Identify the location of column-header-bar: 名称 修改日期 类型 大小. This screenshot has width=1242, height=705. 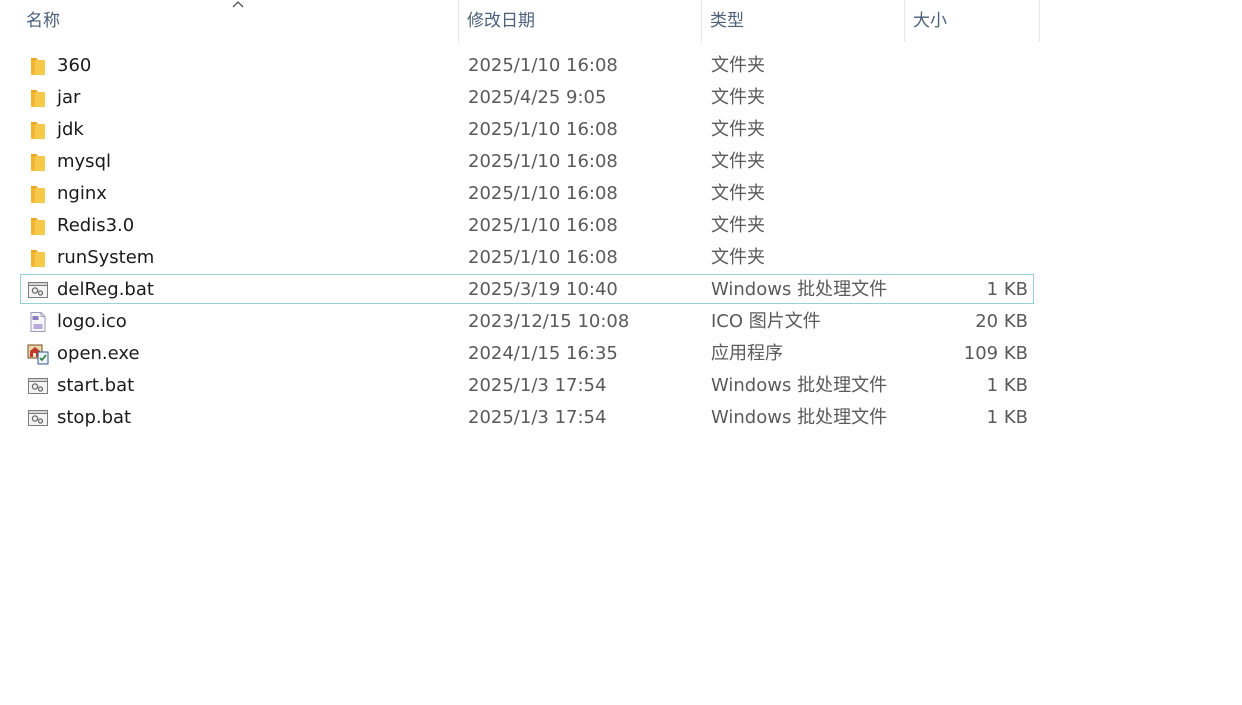
(520, 21).